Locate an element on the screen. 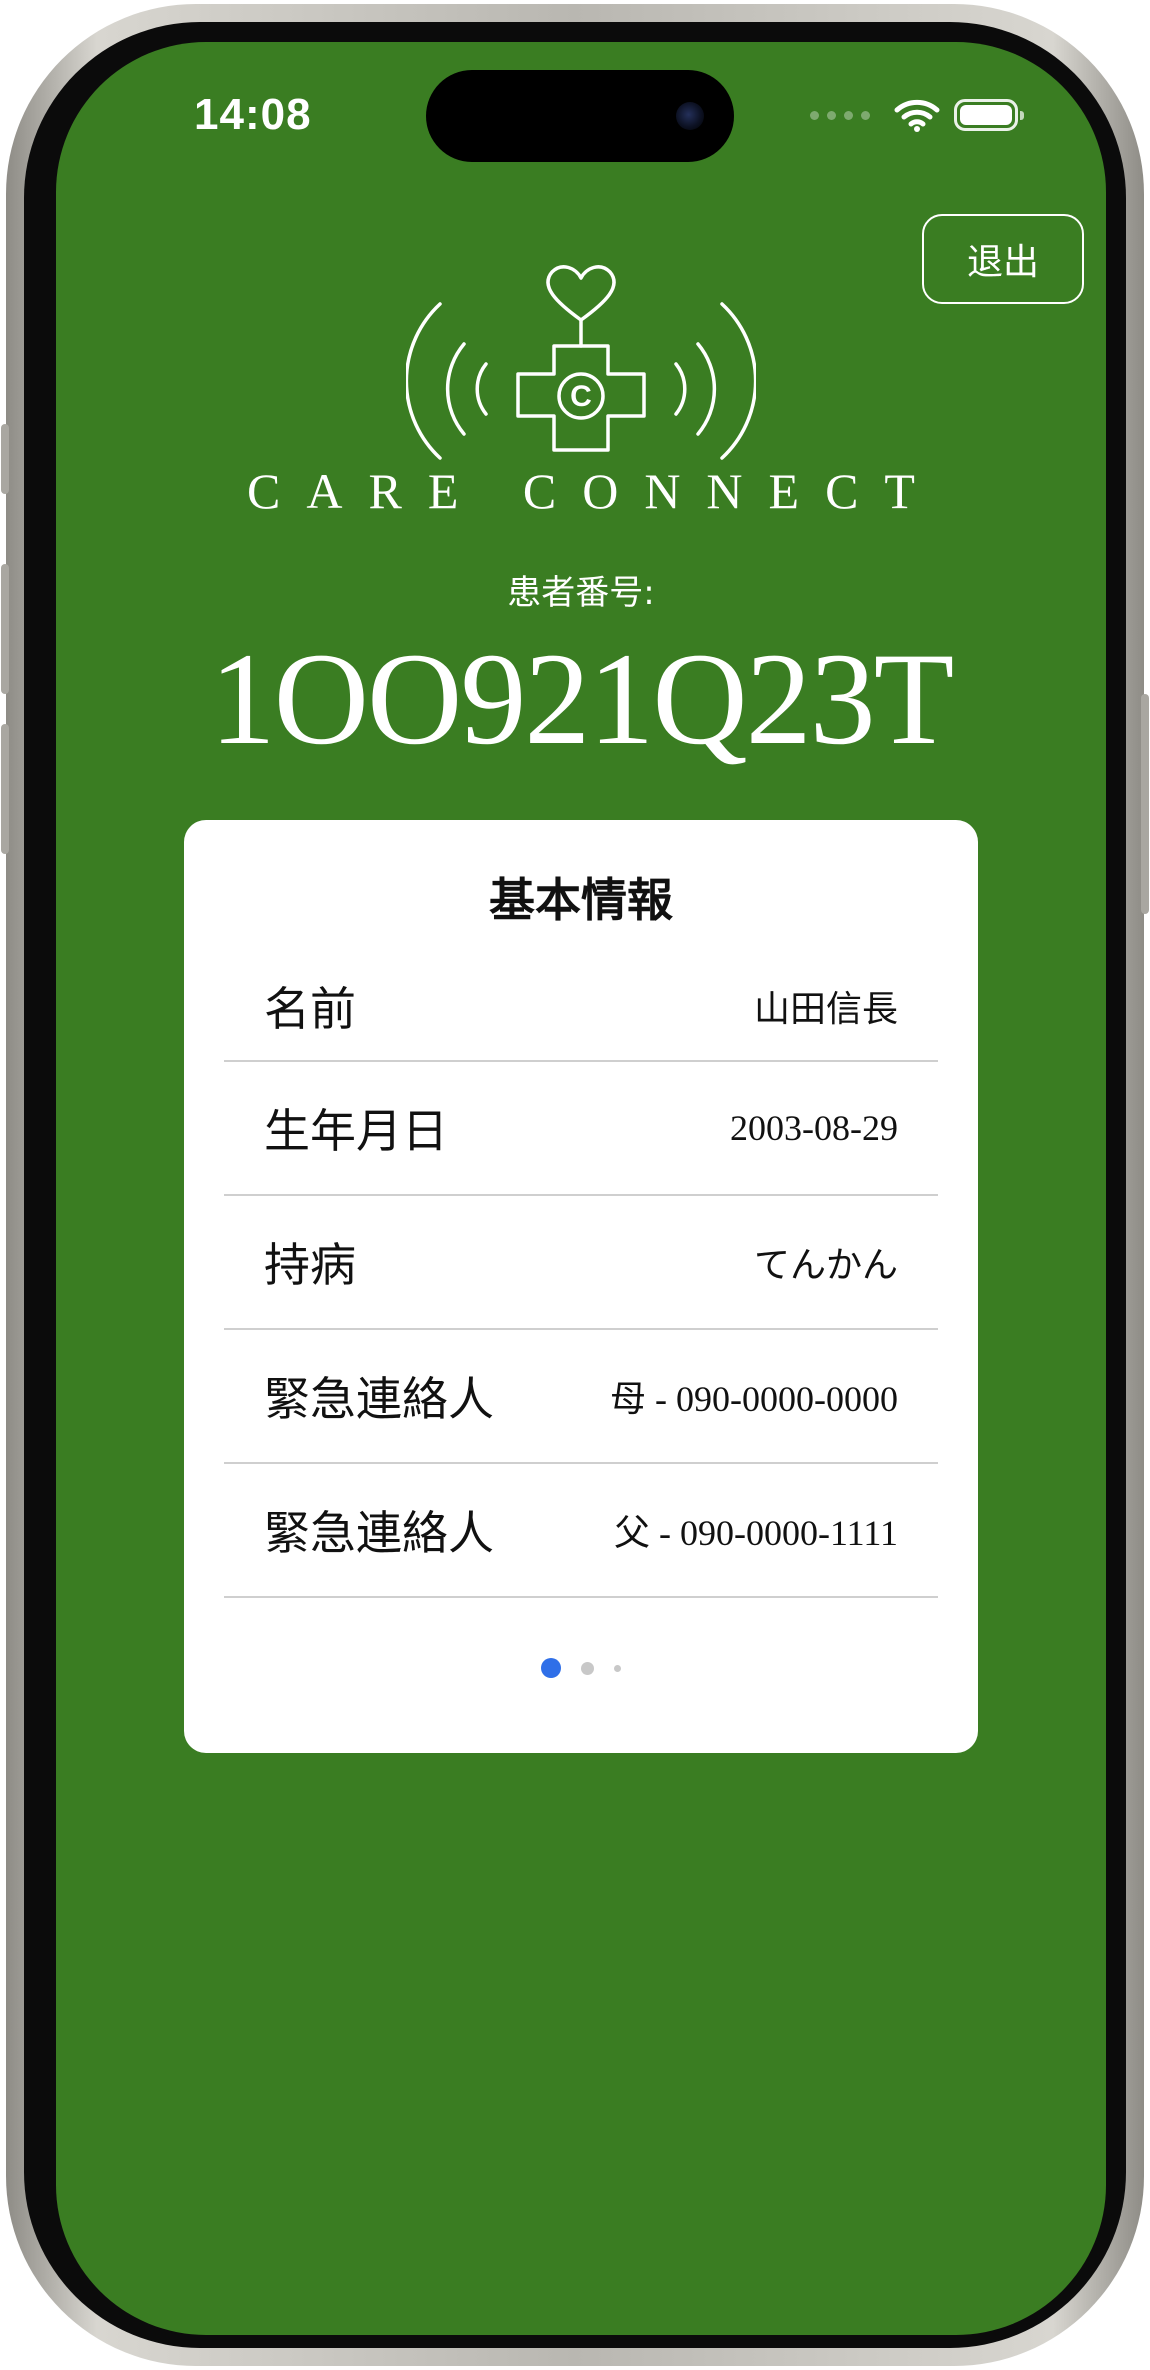 The image size is (1150, 2370). info-row-label: 名前 is located at coordinates (310, 1009).